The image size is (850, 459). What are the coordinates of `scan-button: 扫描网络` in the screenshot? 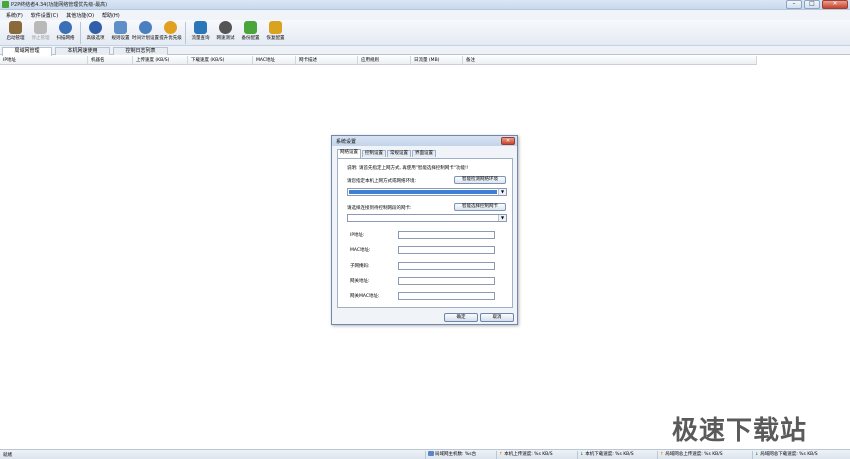 It's located at (65, 33).